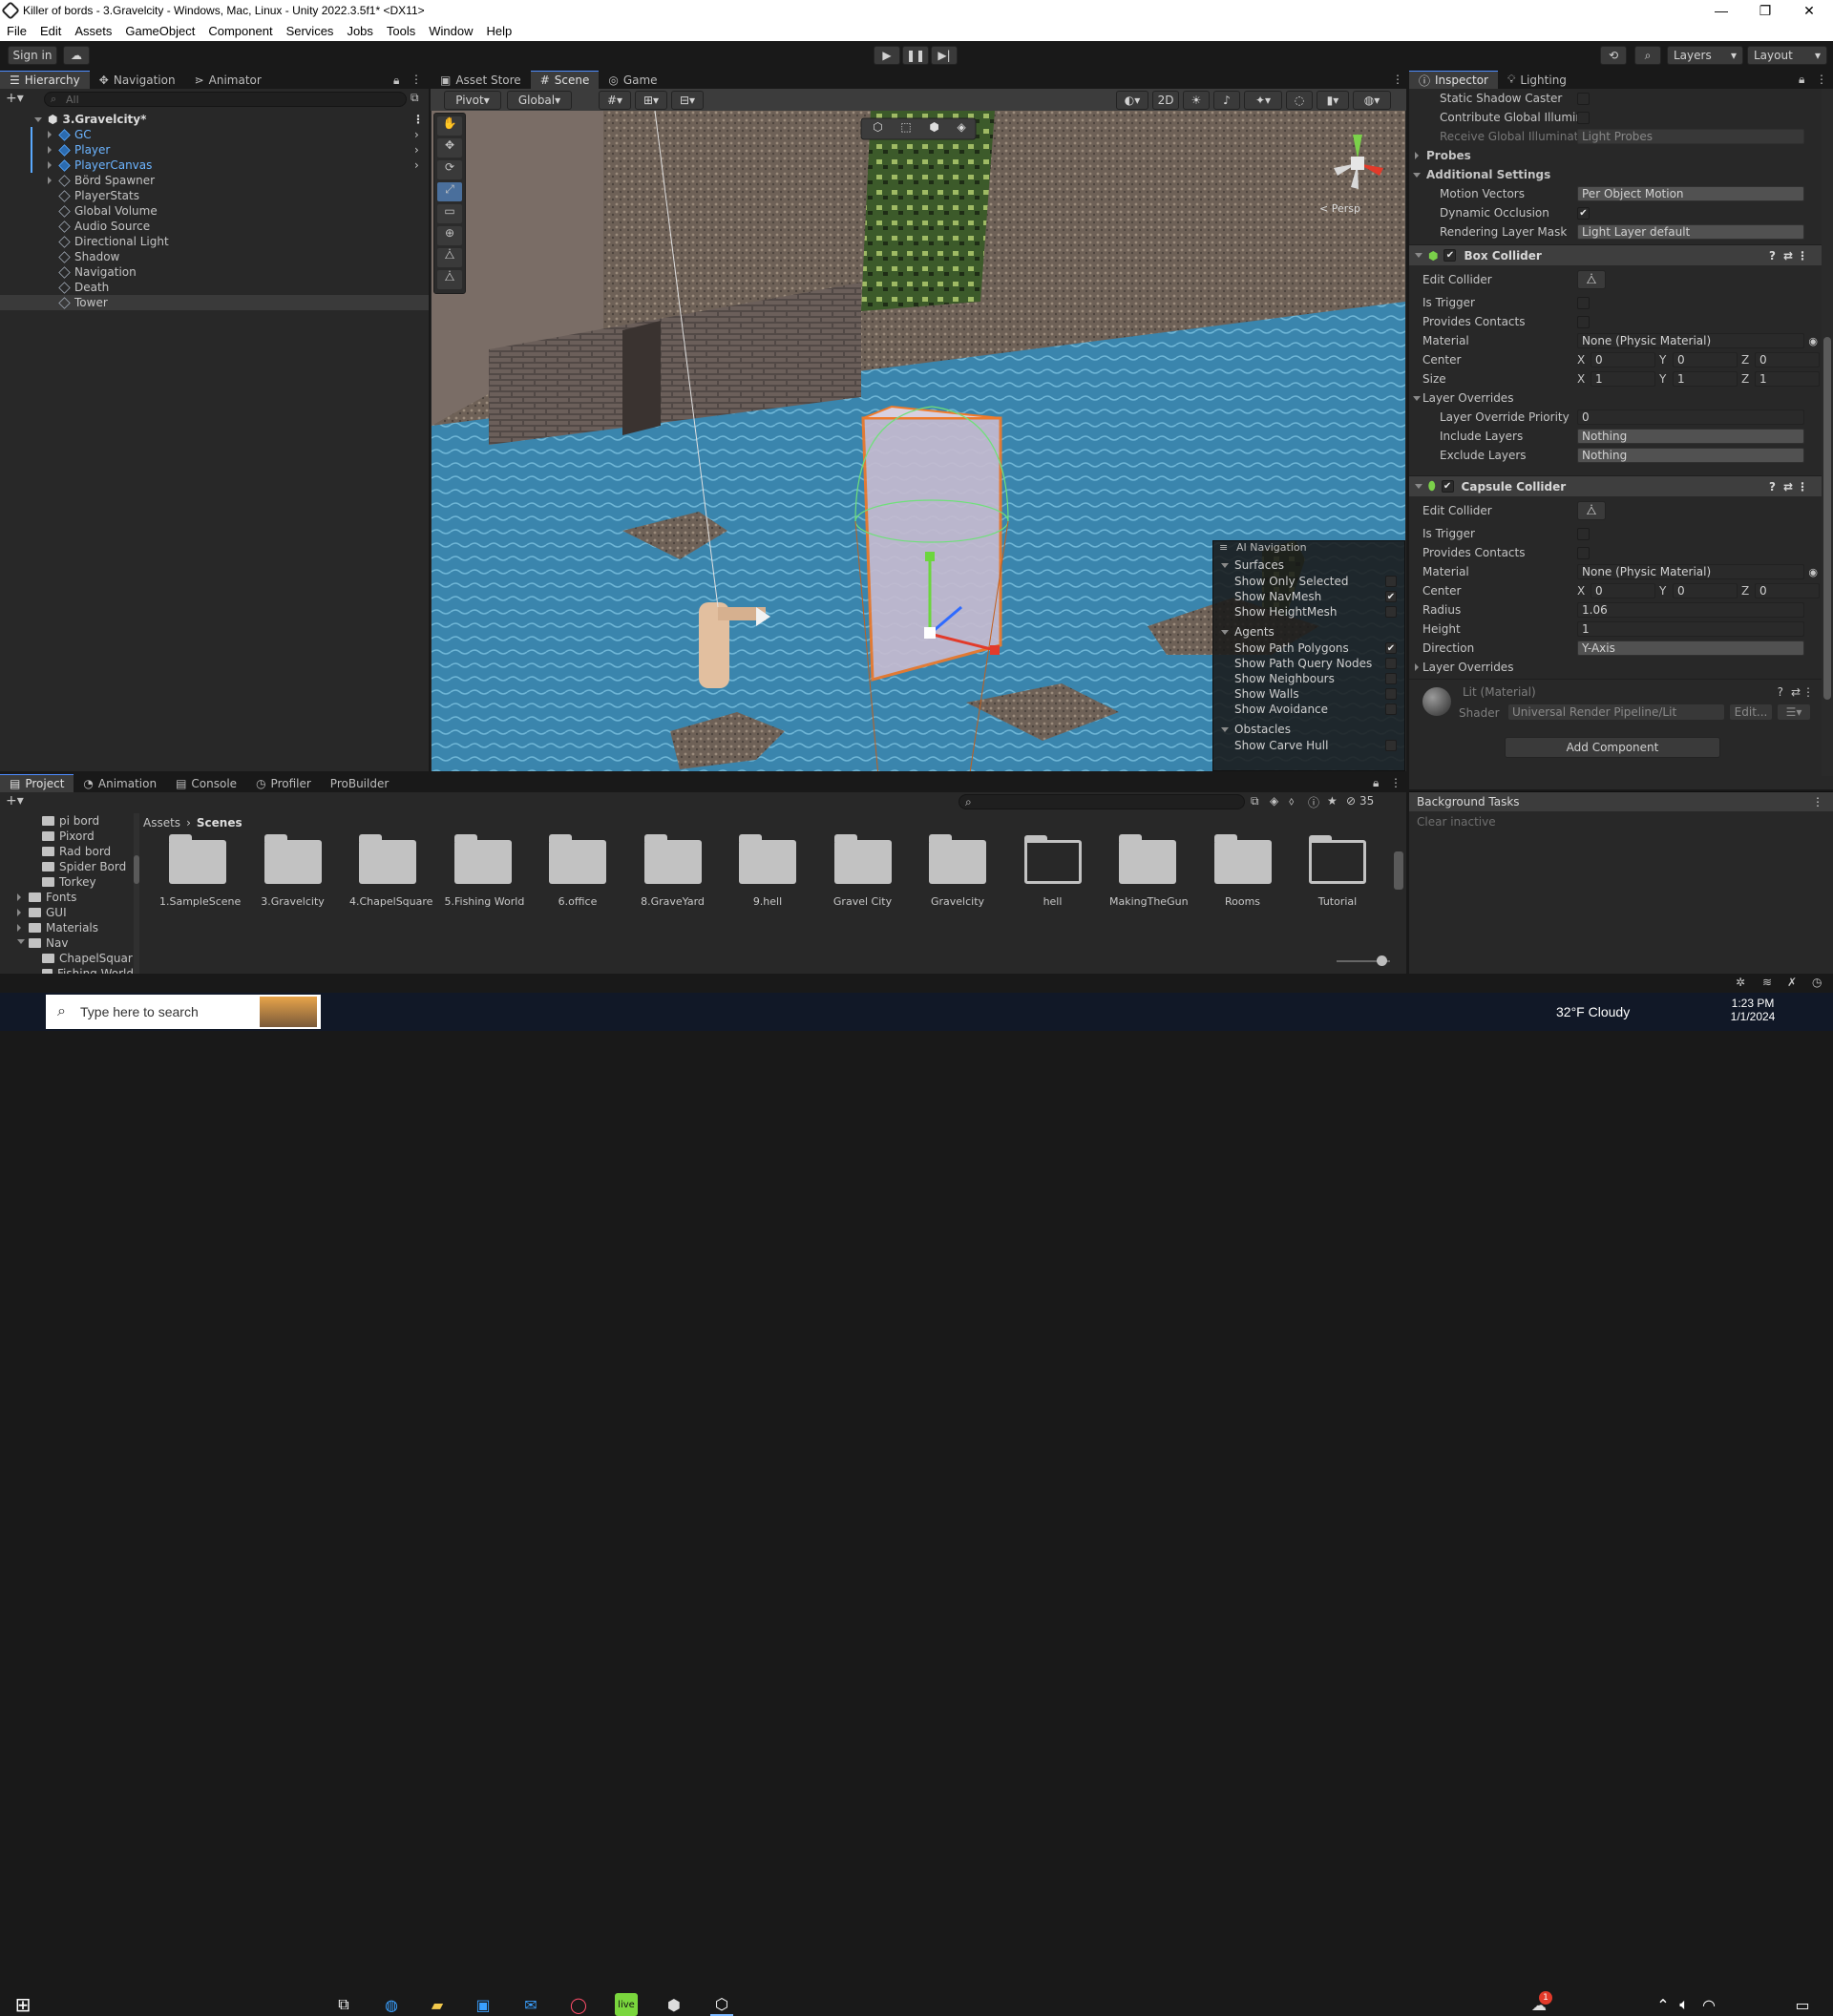 The image size is (1833, 2016). I want to click on edit-collider-button: ⧊, so click(1591, 511).